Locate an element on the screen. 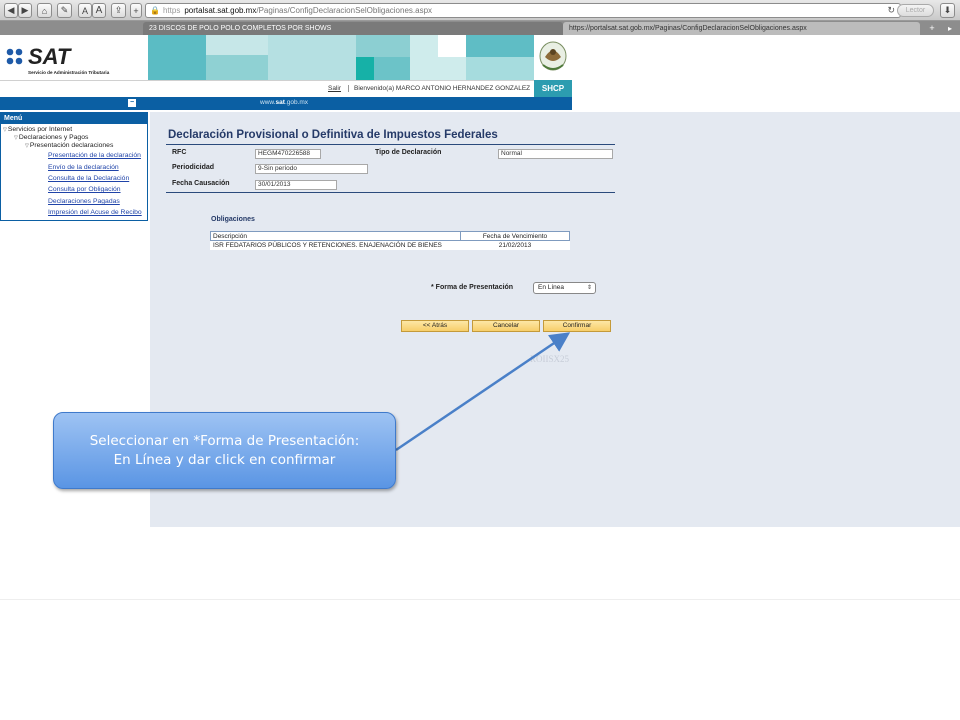  menu-item-servicios-label: Servicios por Internet is located at coordinates (40, 129).